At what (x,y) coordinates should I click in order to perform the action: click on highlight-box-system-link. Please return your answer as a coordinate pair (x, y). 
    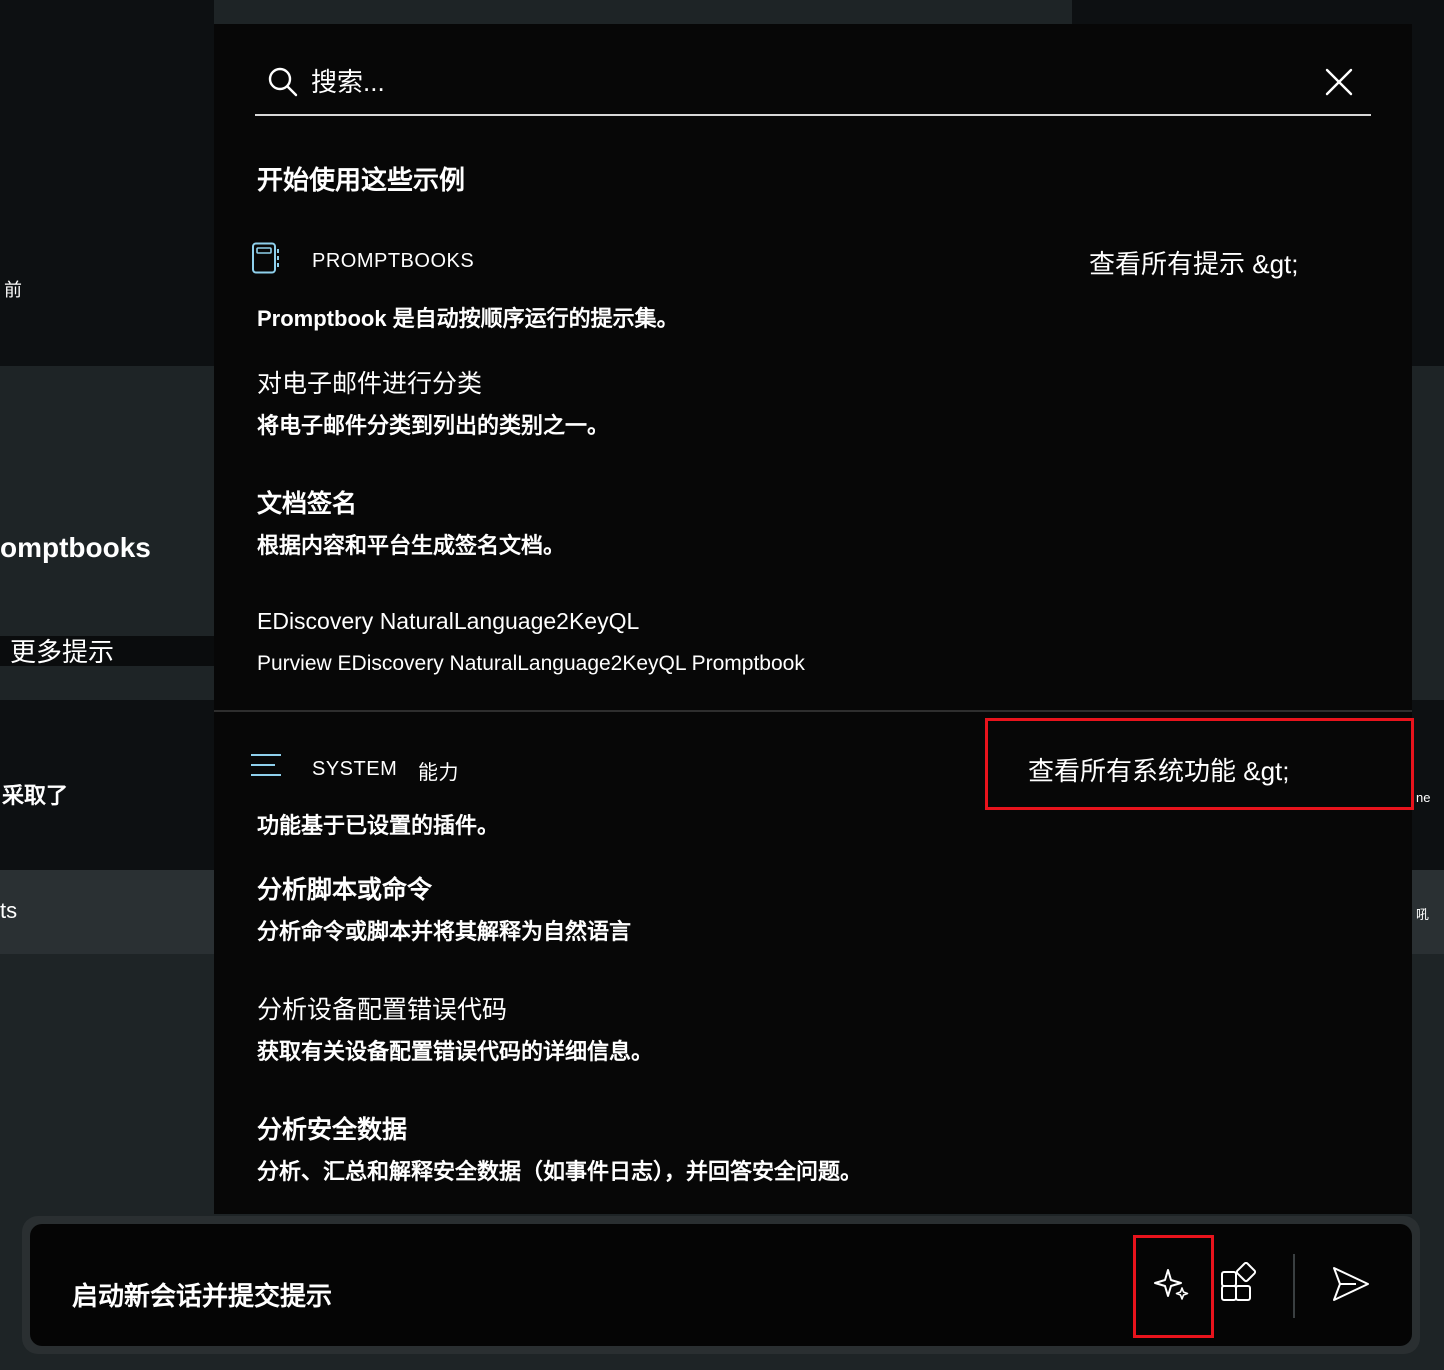
    Looking at the image, I should click on (1199, 764).